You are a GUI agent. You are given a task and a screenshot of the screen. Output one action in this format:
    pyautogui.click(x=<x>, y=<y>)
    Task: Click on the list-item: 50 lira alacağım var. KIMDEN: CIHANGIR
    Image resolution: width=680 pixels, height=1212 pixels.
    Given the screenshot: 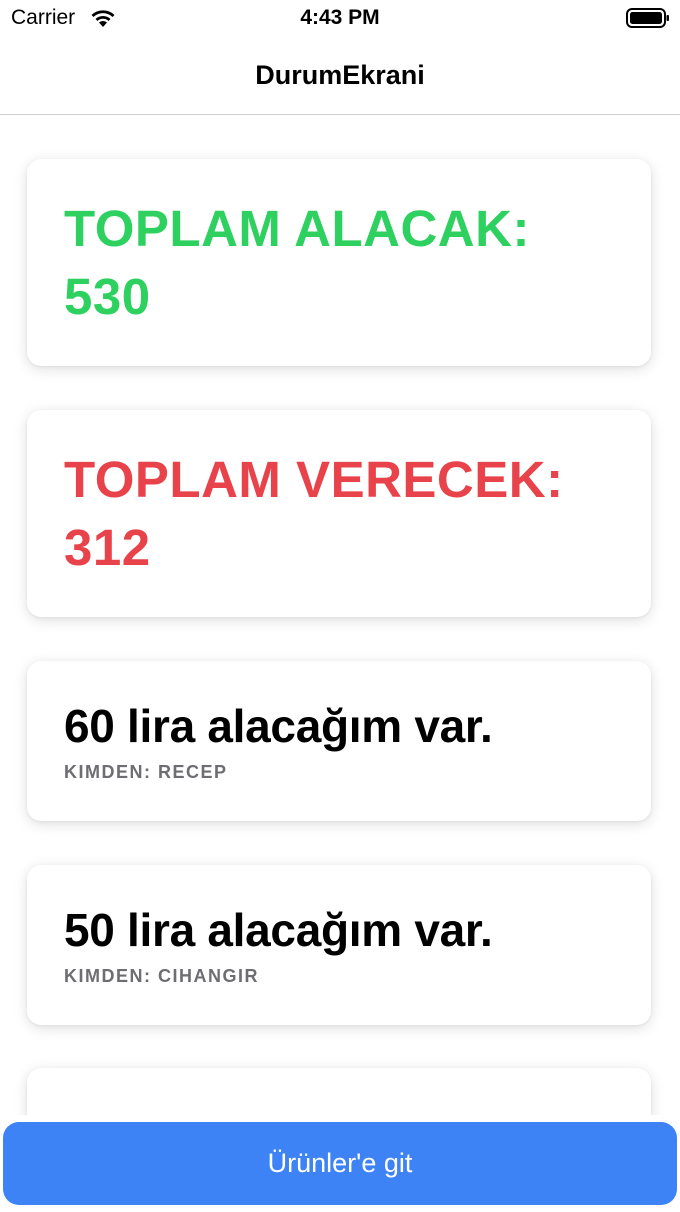 What is the action you would take?
    pyautogui.click(x=339, y=945)
    